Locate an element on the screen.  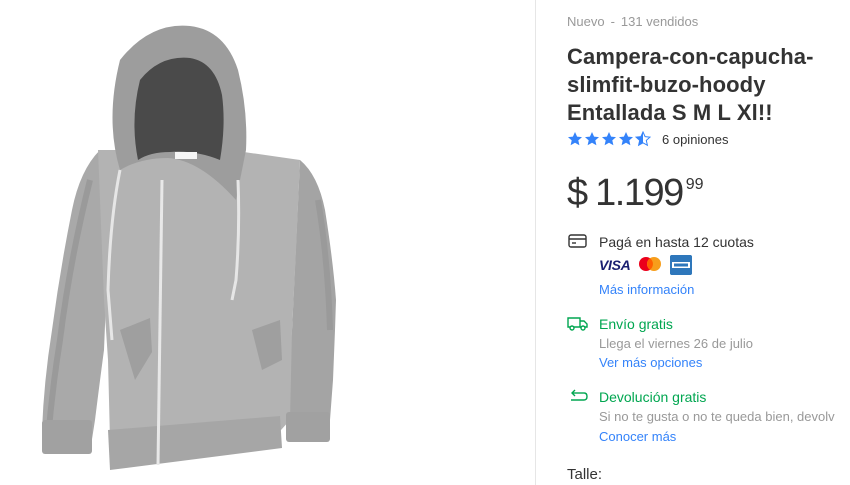
arrival-text: Llega el viernes 26 de julio is located at coordinates (676, 343).